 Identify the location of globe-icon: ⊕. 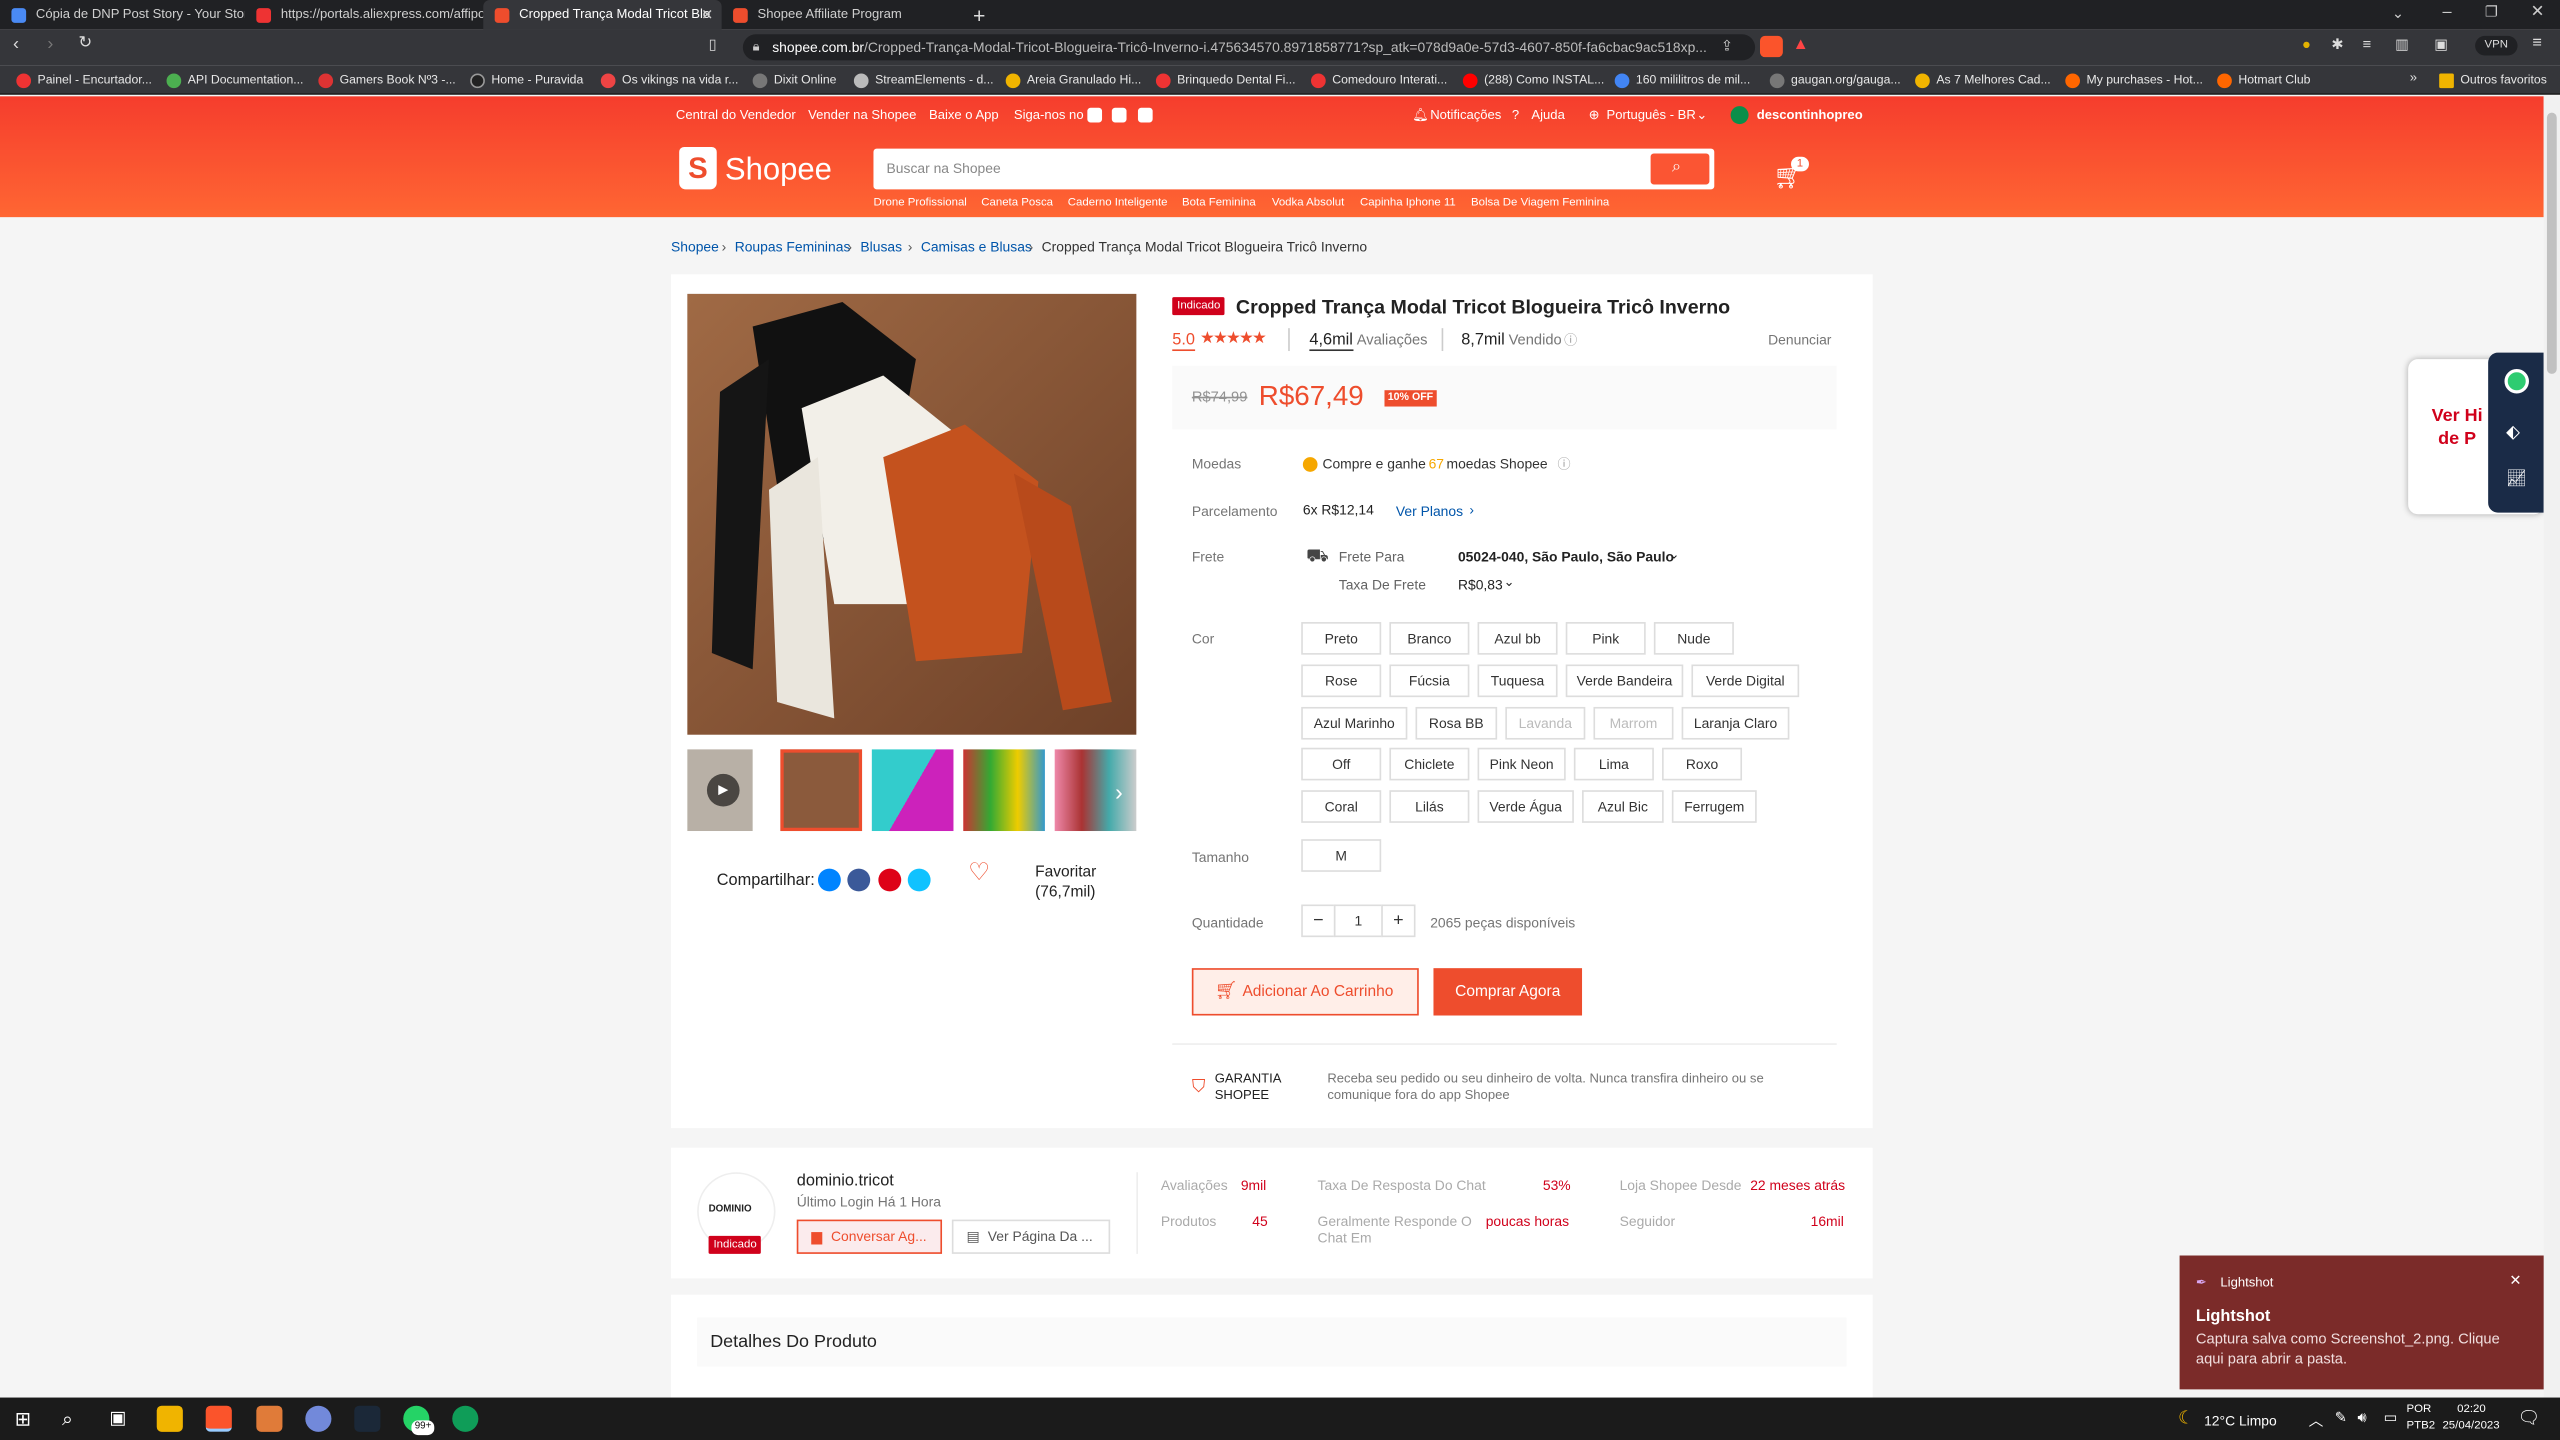
(1594, 115).